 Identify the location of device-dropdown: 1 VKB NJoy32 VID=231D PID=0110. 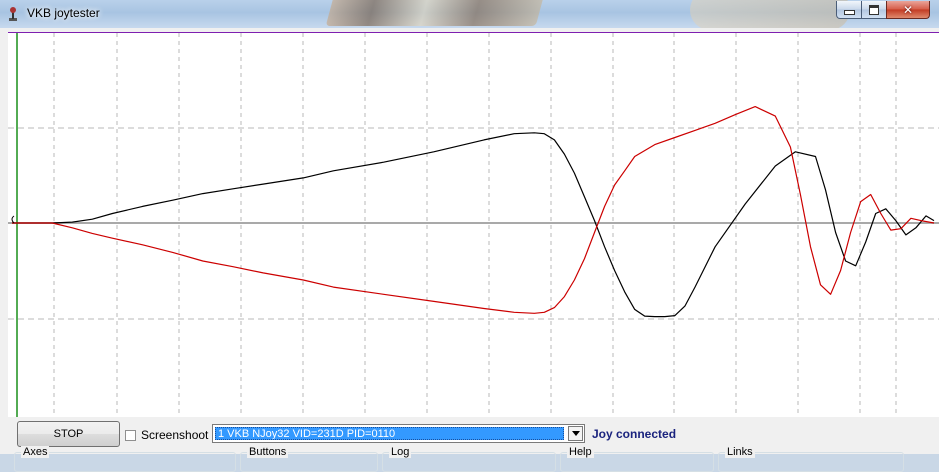
(398, 433).